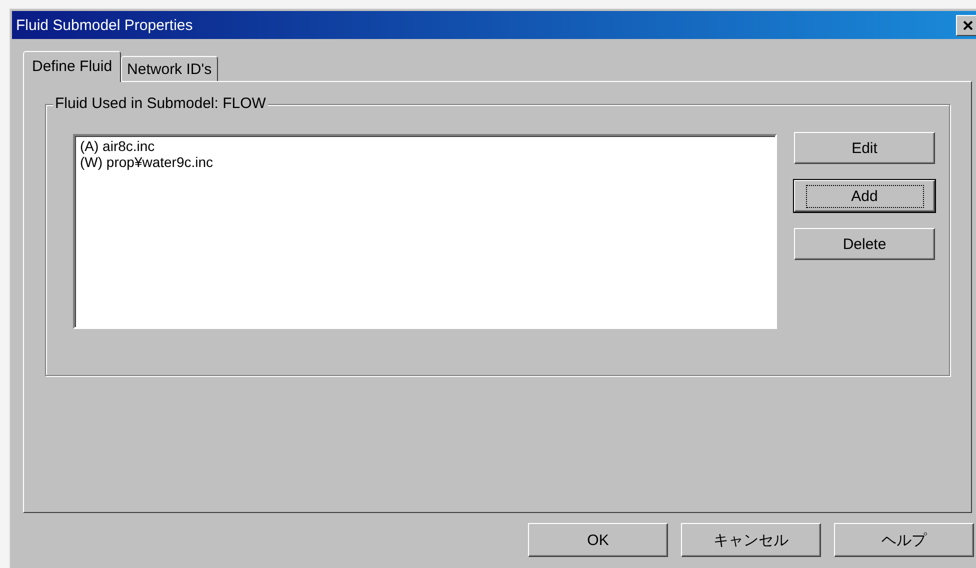 This screenshot has width=976, height=568. Describe the element at coordinates (425, 162) in the screenshot. I see `list-item: (W) prop¥water9c.inc` at that location.